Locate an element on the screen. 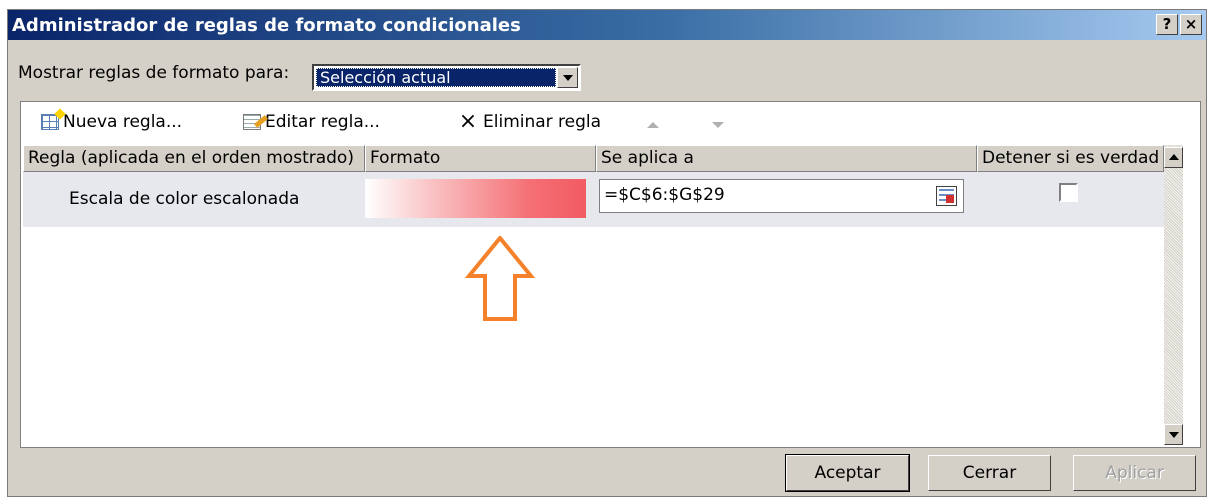 This screenshot has width=1220, height=503. column-header-stop-if-true: Detener si es verdad is located at coordinates (1070, 158).